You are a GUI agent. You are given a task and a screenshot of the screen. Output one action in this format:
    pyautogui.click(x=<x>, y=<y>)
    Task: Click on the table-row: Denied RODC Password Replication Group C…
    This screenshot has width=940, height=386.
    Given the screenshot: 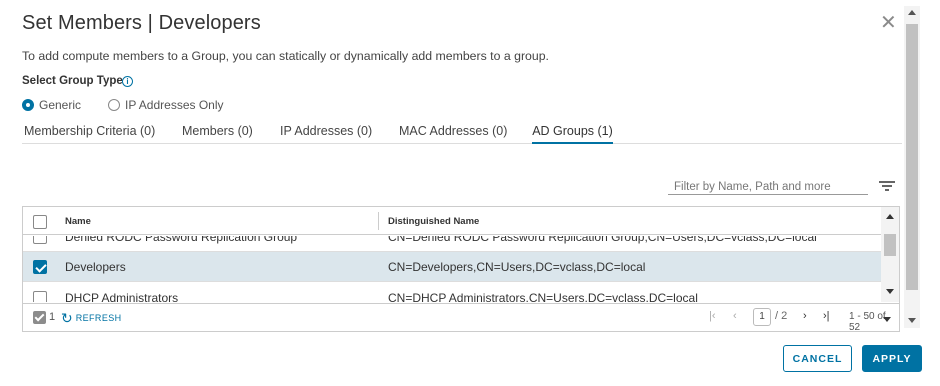 What is the action you would take?
    pyautogui.click(x=452, y=244)
    